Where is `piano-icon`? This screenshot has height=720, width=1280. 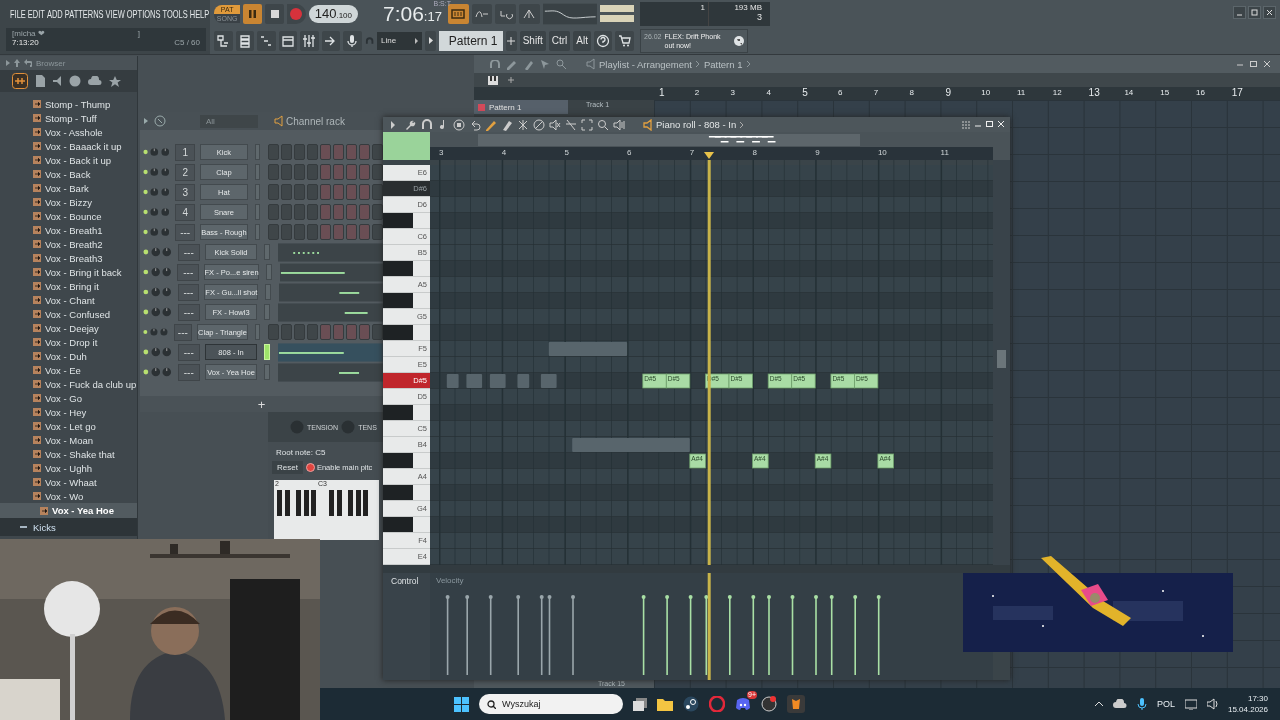
piano-icon is located at coordinates (493, 80).